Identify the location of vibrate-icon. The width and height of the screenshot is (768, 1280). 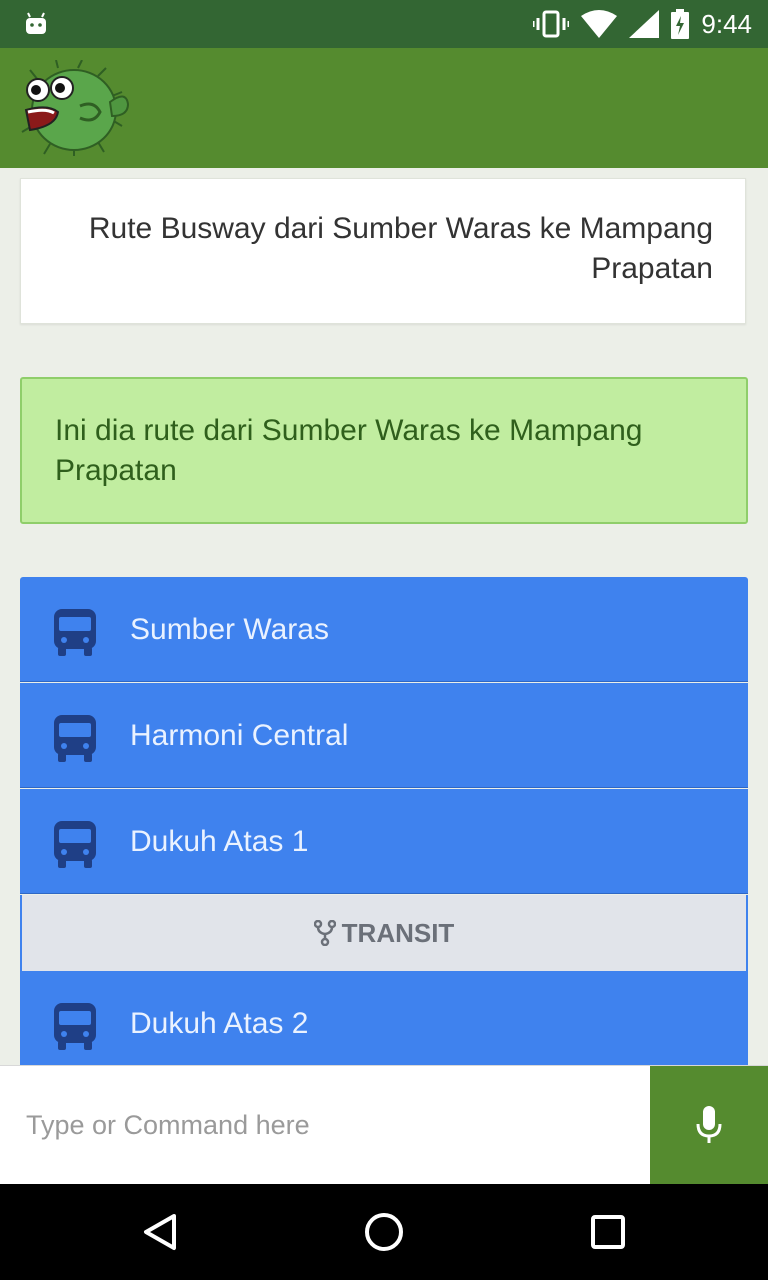
(551, 24).